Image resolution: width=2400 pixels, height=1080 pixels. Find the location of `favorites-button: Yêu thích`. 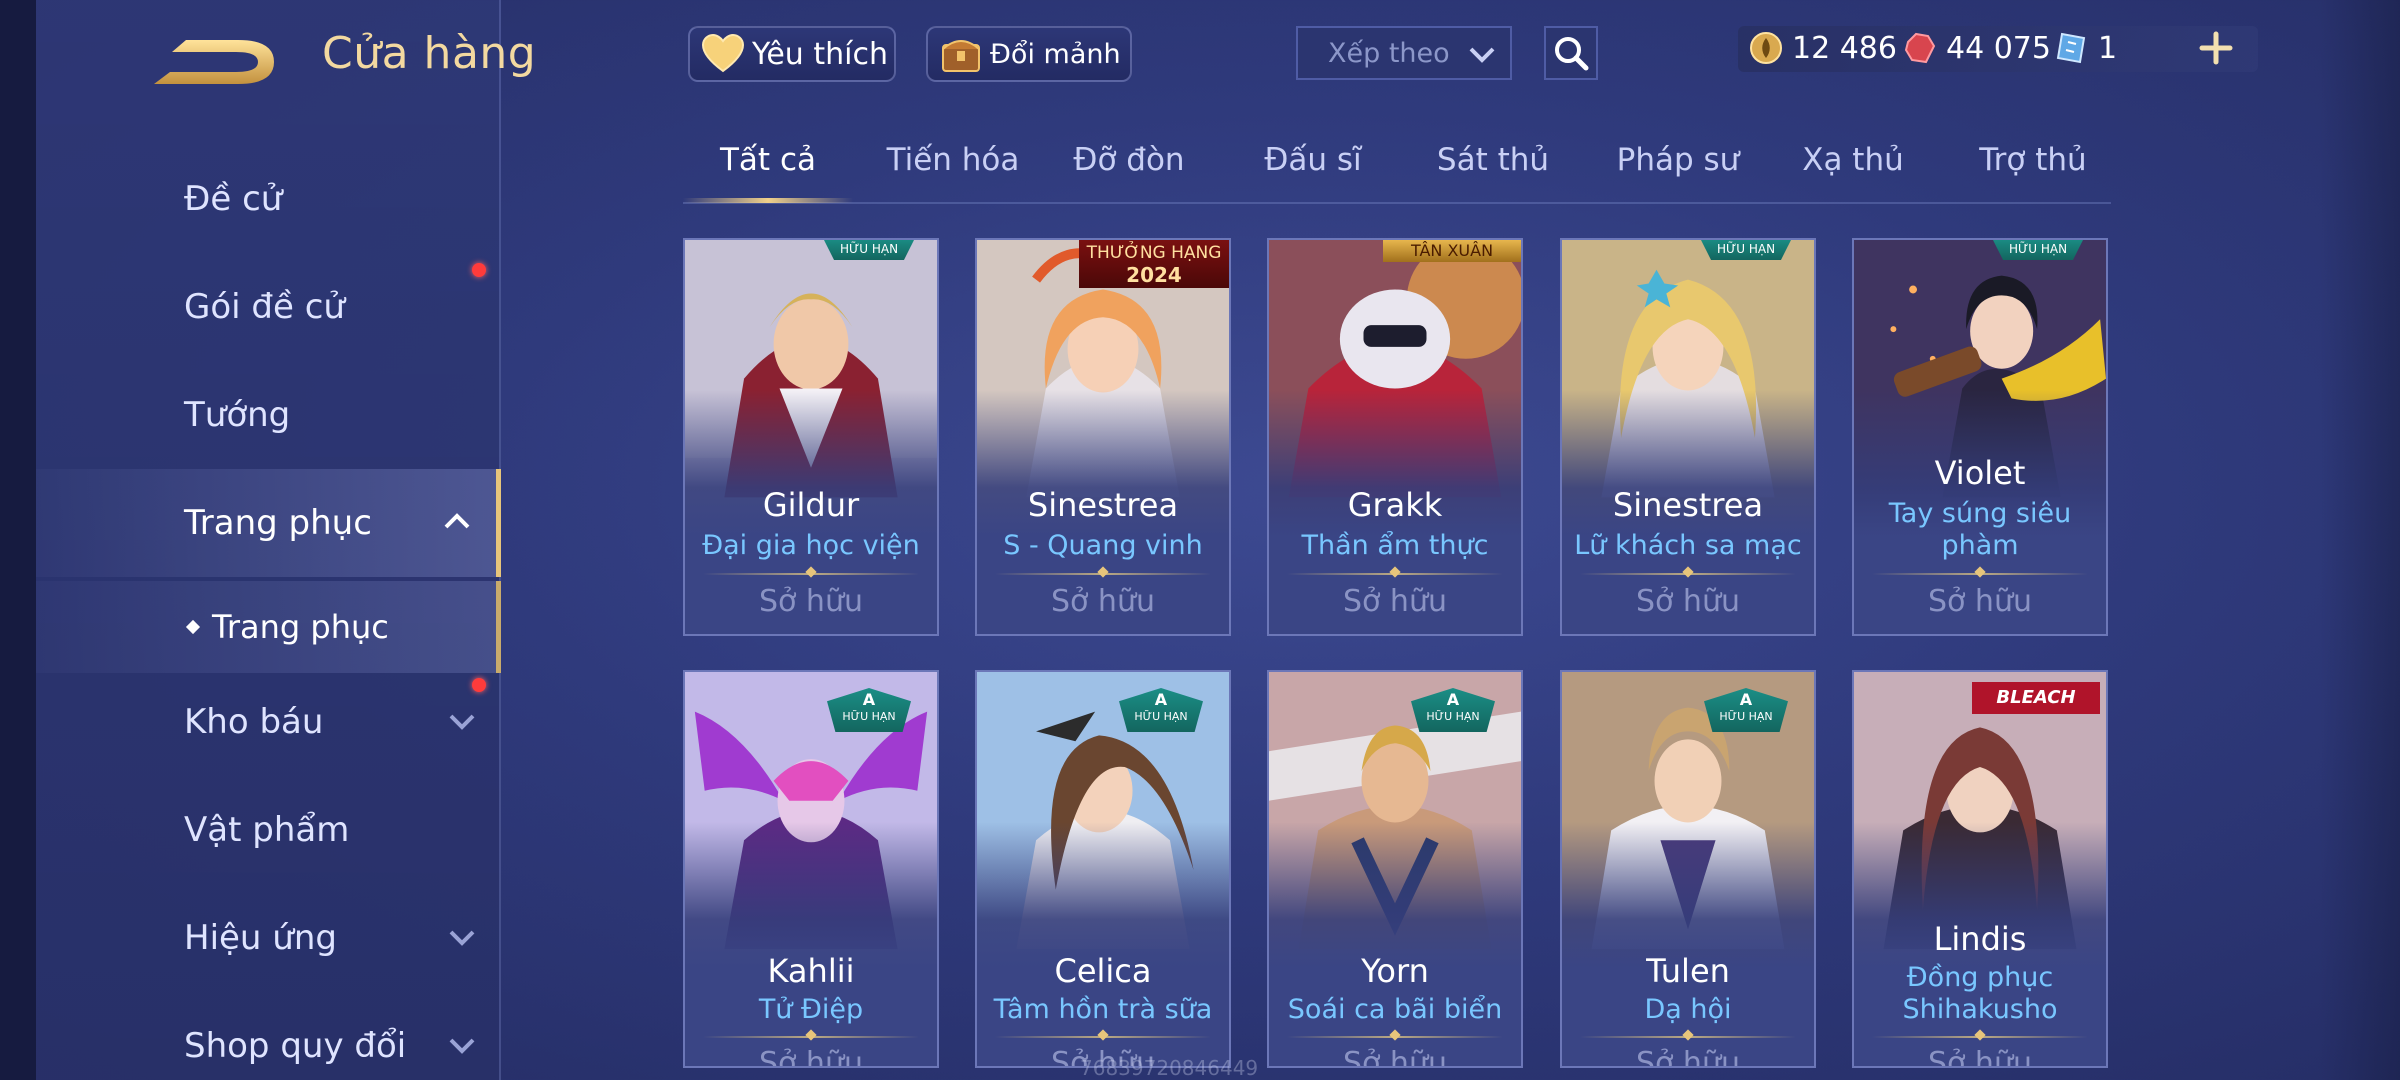

favorites-button: Yêu thích is located at coordinates (792, 54).